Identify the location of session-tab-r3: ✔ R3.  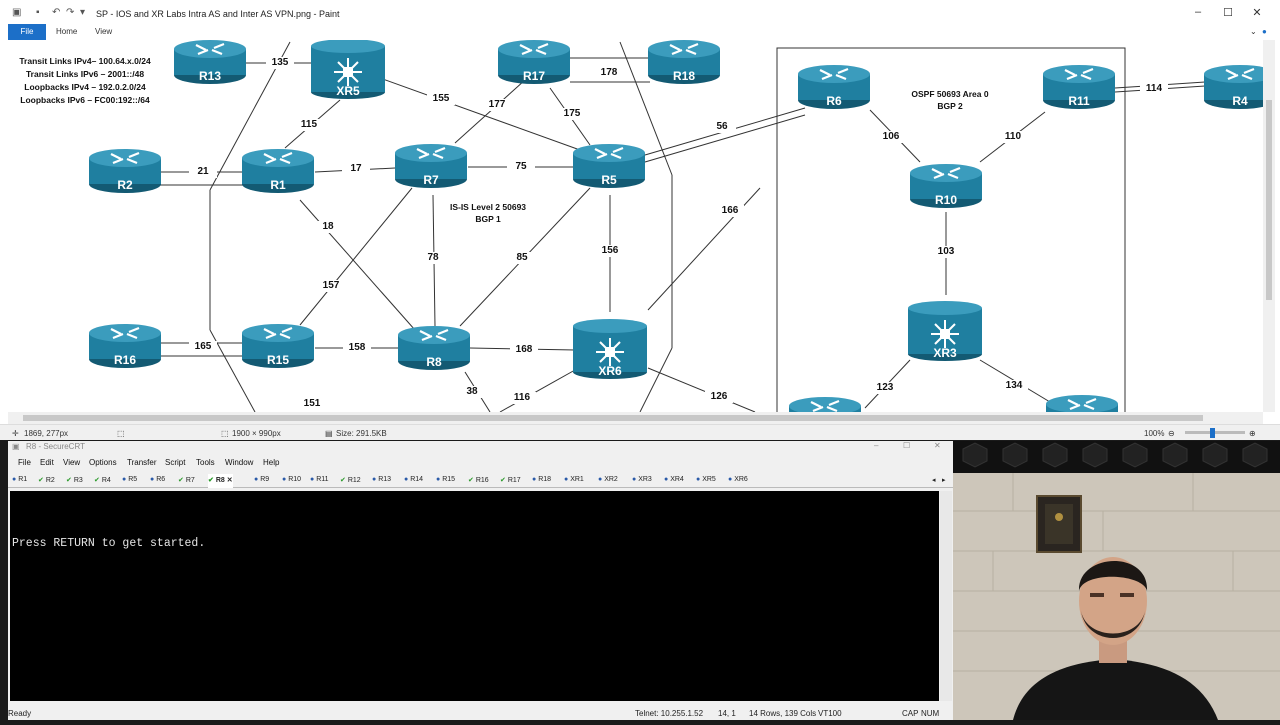
(74, 480).